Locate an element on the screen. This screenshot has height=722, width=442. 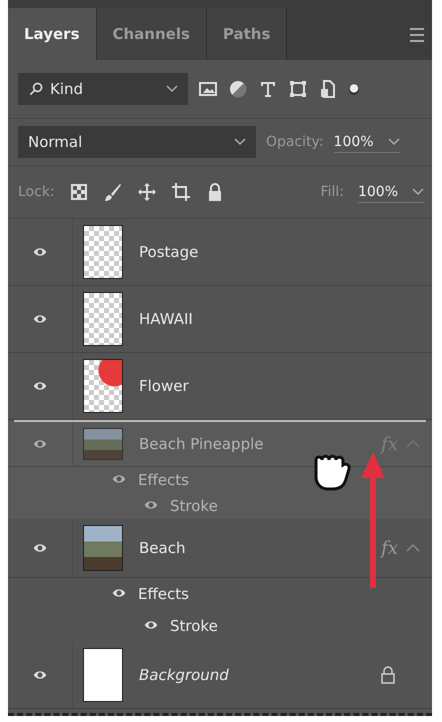
layer-name: Beach Pineapple is located at coordinates (260, 444).